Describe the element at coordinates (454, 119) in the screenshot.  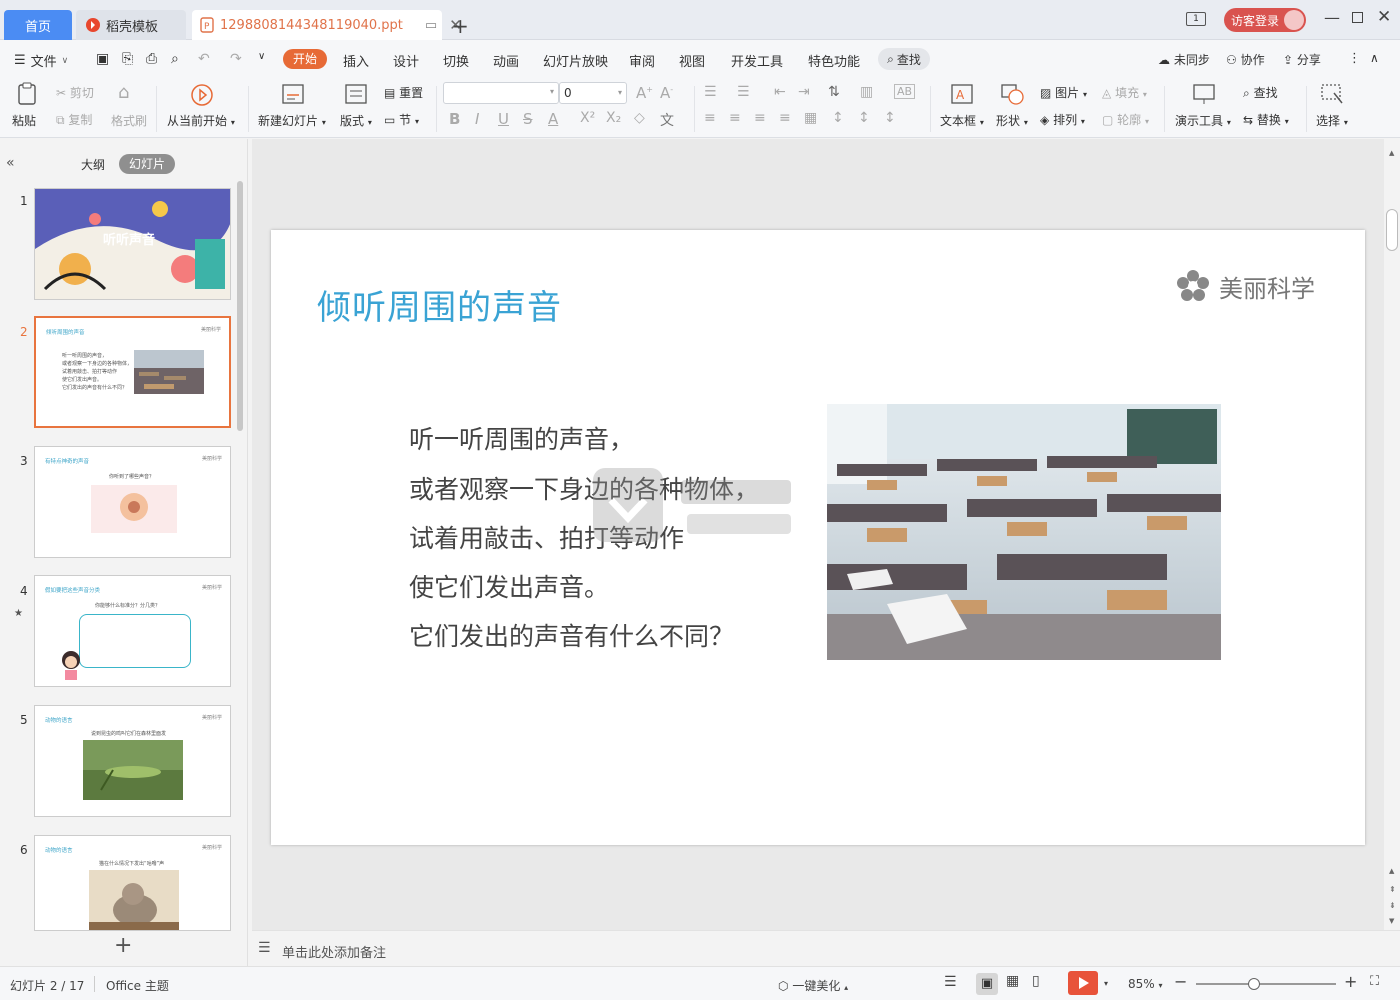
I see `bold-icon: B` at that location.